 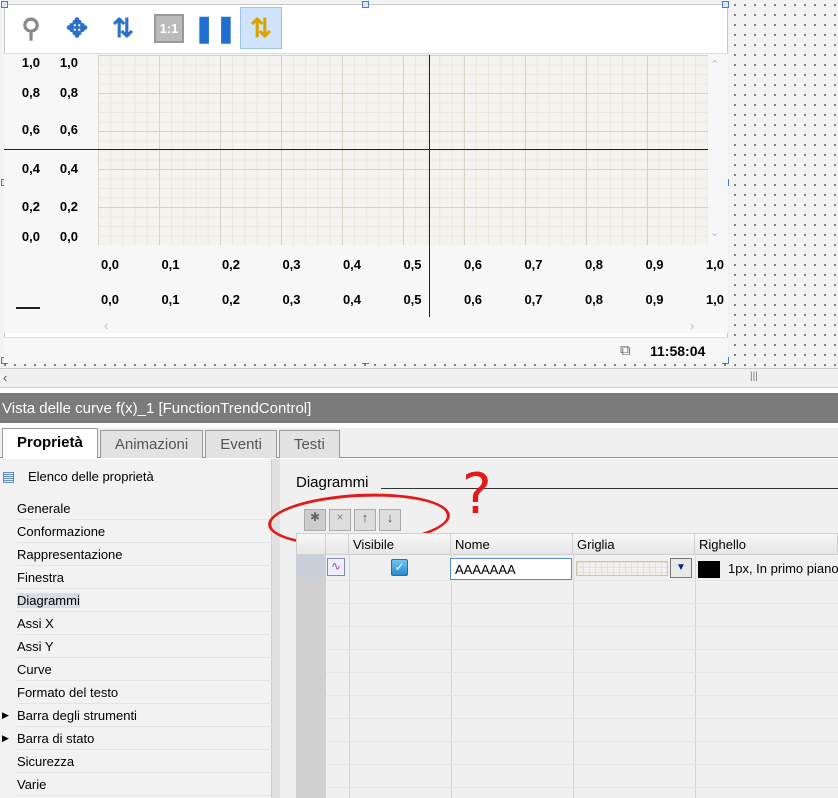 What do you see at coordinates (241, 444) in the screenshot?
I see `tab-eventi: Eventi` at bounding box center [241, 444].